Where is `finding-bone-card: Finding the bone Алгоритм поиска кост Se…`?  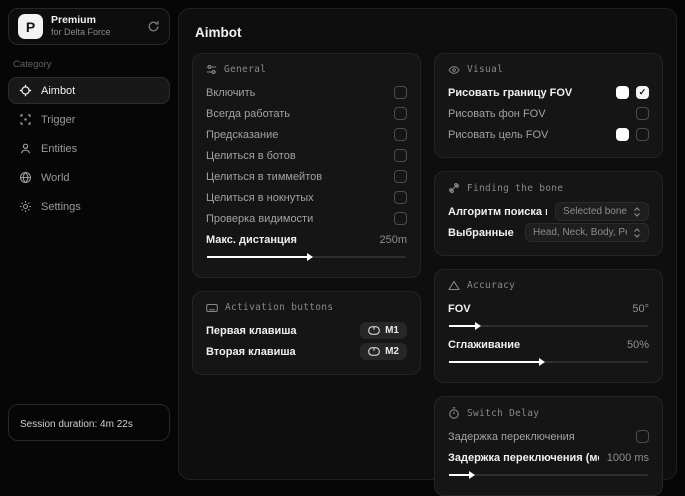 finding-bone-card: Finding the bone Алгоритм поиска кост Se… is located at coordinates (548, 213).